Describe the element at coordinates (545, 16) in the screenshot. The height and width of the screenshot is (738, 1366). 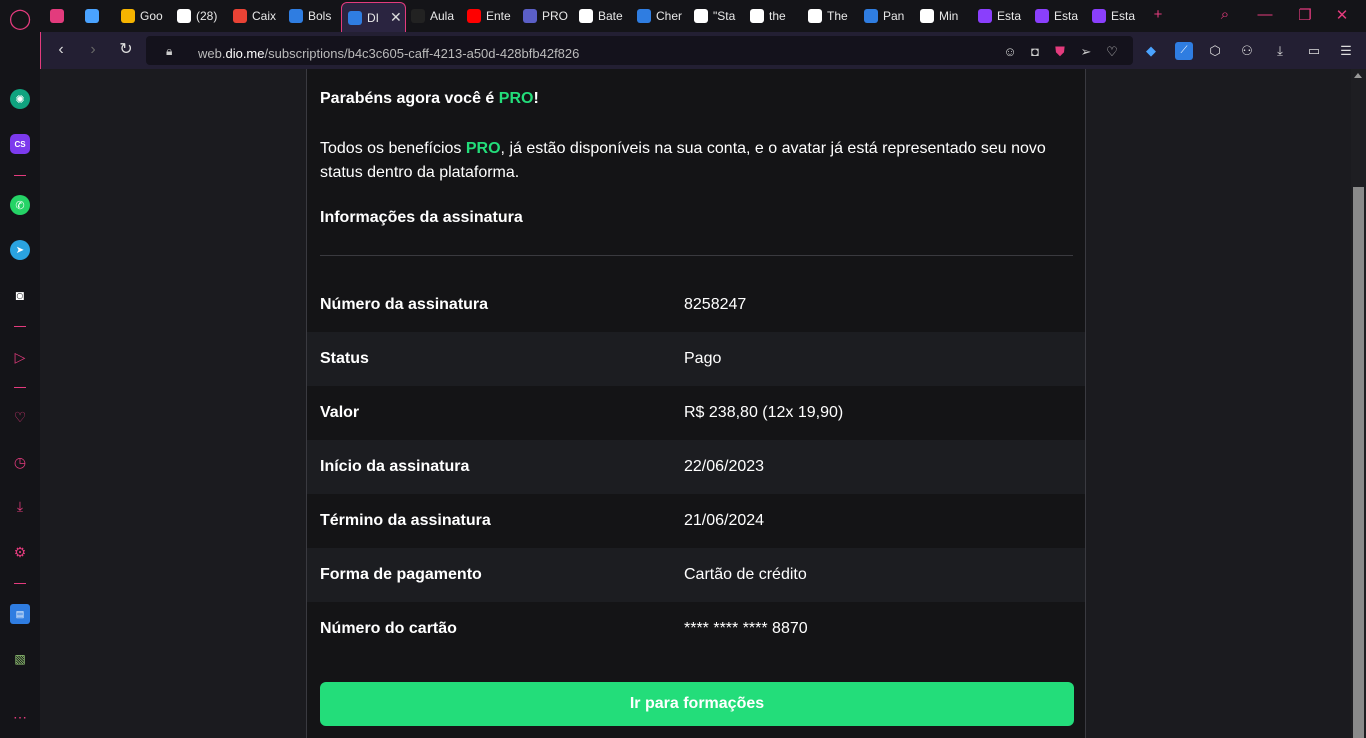
I see `tab: PRO` at that location.